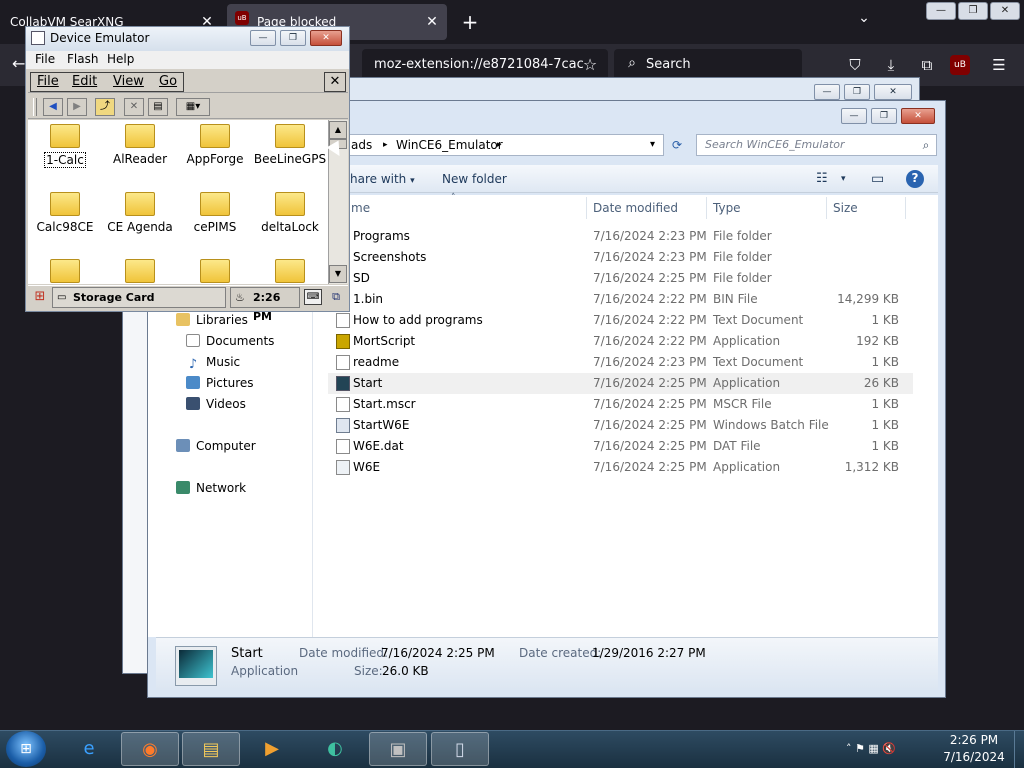  Describe the element at coordinates (140, 218) in the screenshot. I see `ce-folder-item: CE Agenda` at that location.